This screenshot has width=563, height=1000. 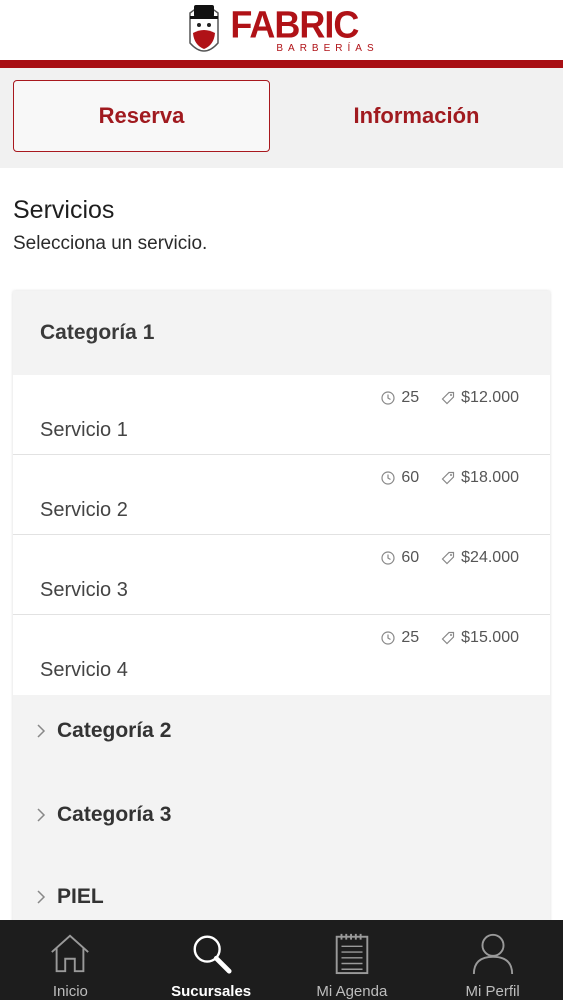 I want to click on bottom-nav: Inicio Sucursales Mi Agenda Mi Perfil, so click(x=281, y=960).